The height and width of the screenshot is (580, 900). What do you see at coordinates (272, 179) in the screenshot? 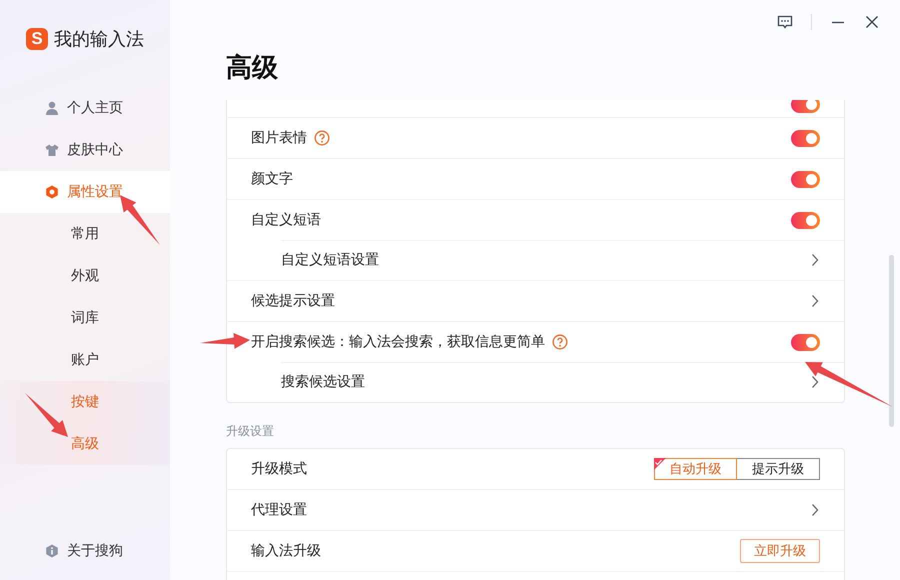
I see `setting-label: 颜文字` at bounding box center [272, 179].